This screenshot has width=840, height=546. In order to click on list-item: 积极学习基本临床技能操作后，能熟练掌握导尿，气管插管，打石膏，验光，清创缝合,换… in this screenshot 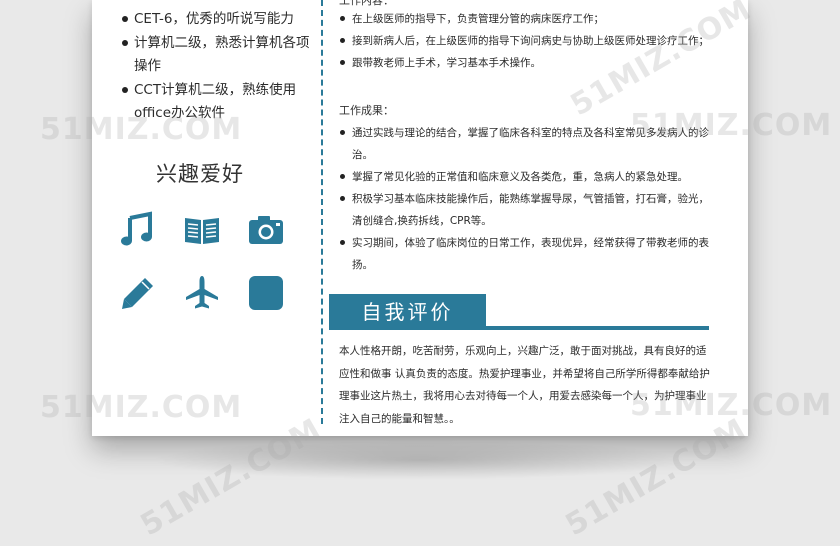, I will do `click(524, 210)`.